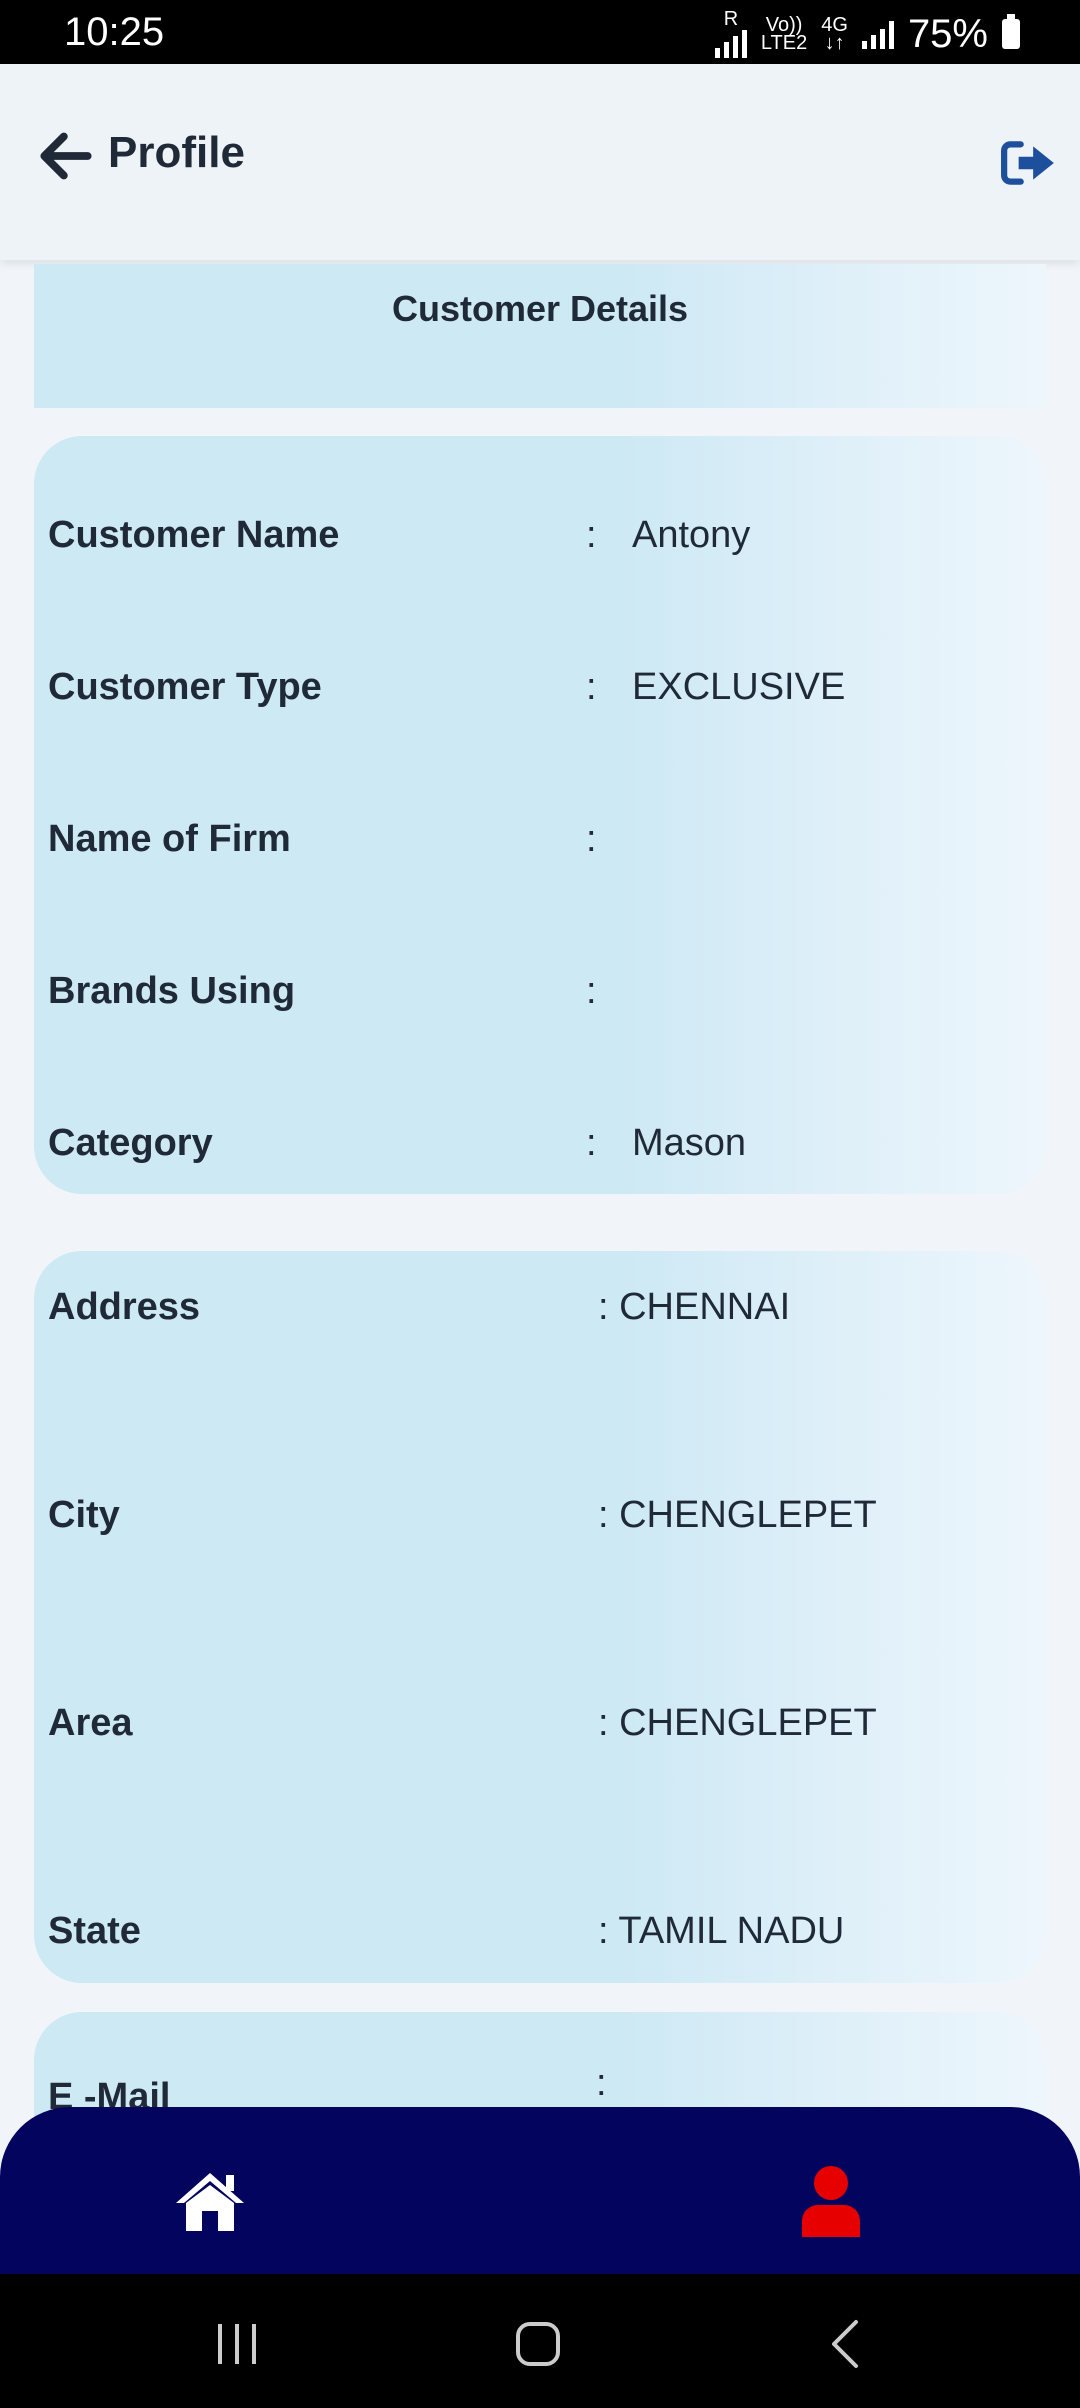 The image size is (1080, 2408). I want to click on battery-icon, so click(1011, 31).